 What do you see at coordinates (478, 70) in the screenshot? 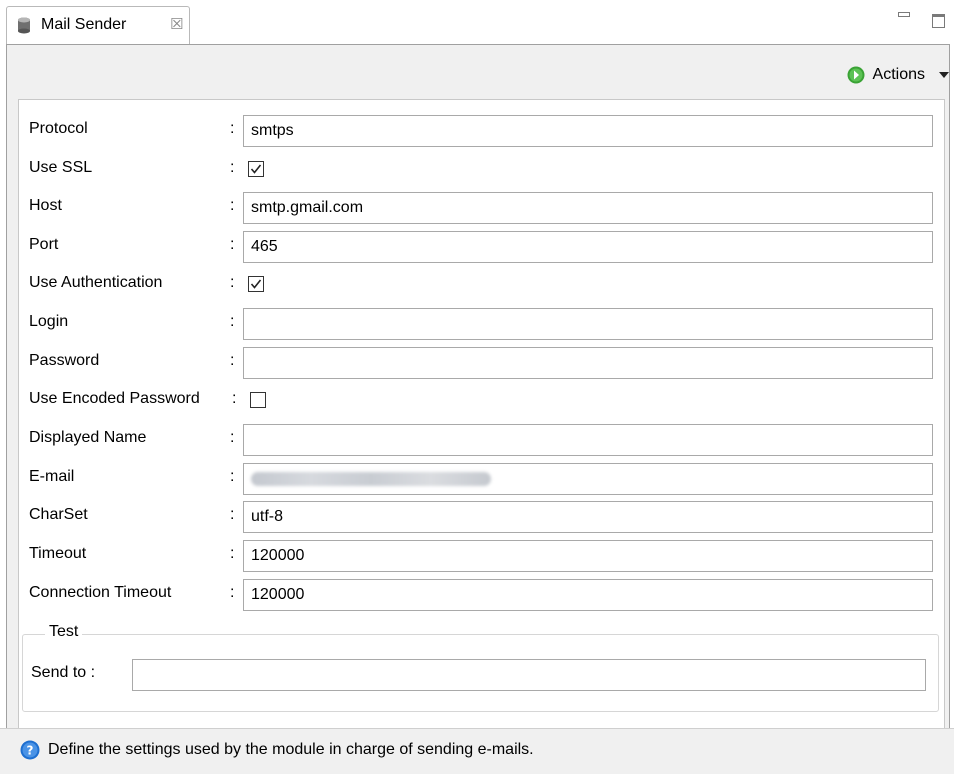
I see `toolbar: Actions` at bounding box center [478, 70].